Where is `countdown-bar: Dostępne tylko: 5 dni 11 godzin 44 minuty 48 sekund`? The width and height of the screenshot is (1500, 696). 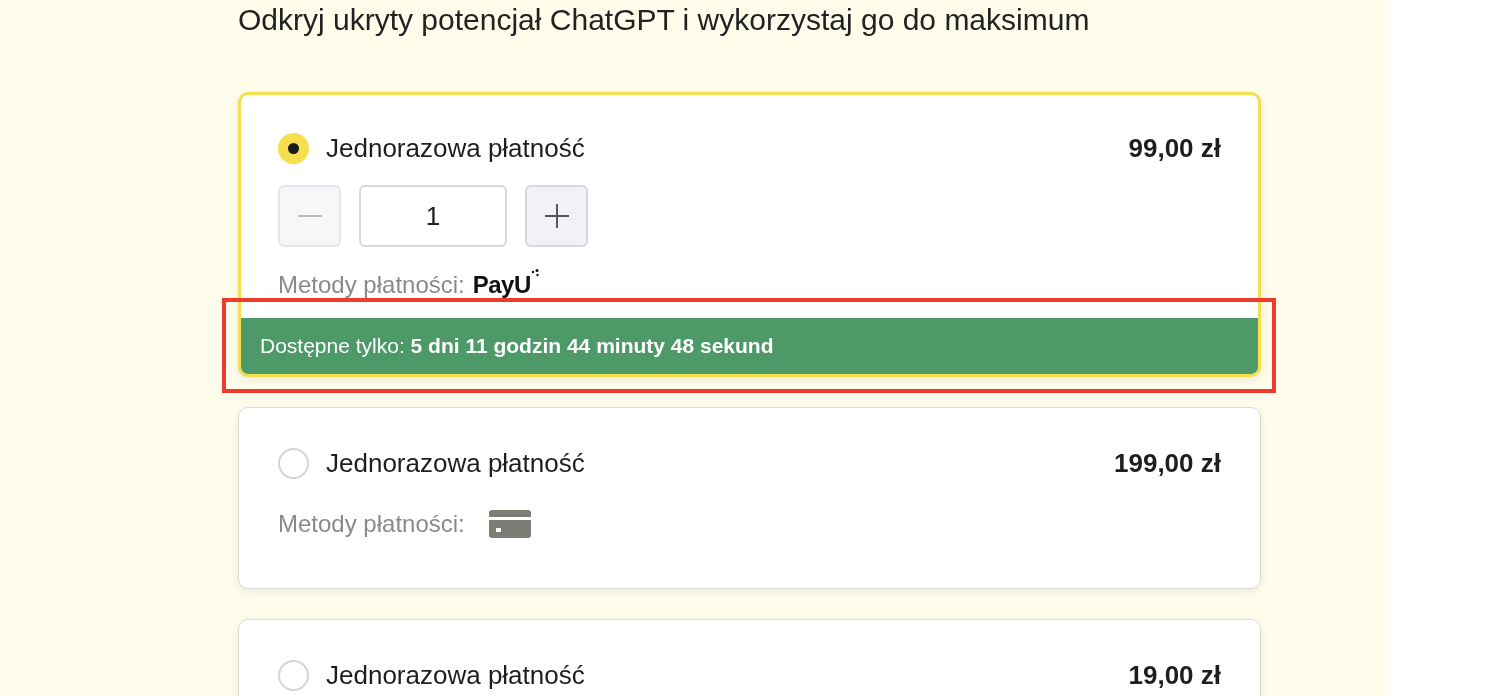 countdown-bar: Dostępne tylko: 5 dni 11 godzin 44 minuty 48 sekund is located at coordinates (749, 346).